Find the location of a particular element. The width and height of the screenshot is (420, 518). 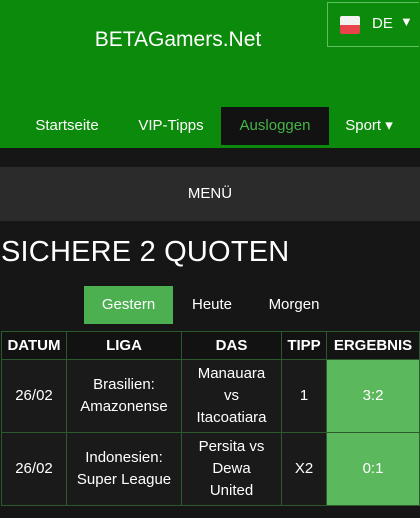

tip-cell: 1 is located at coordinates (304, 396).